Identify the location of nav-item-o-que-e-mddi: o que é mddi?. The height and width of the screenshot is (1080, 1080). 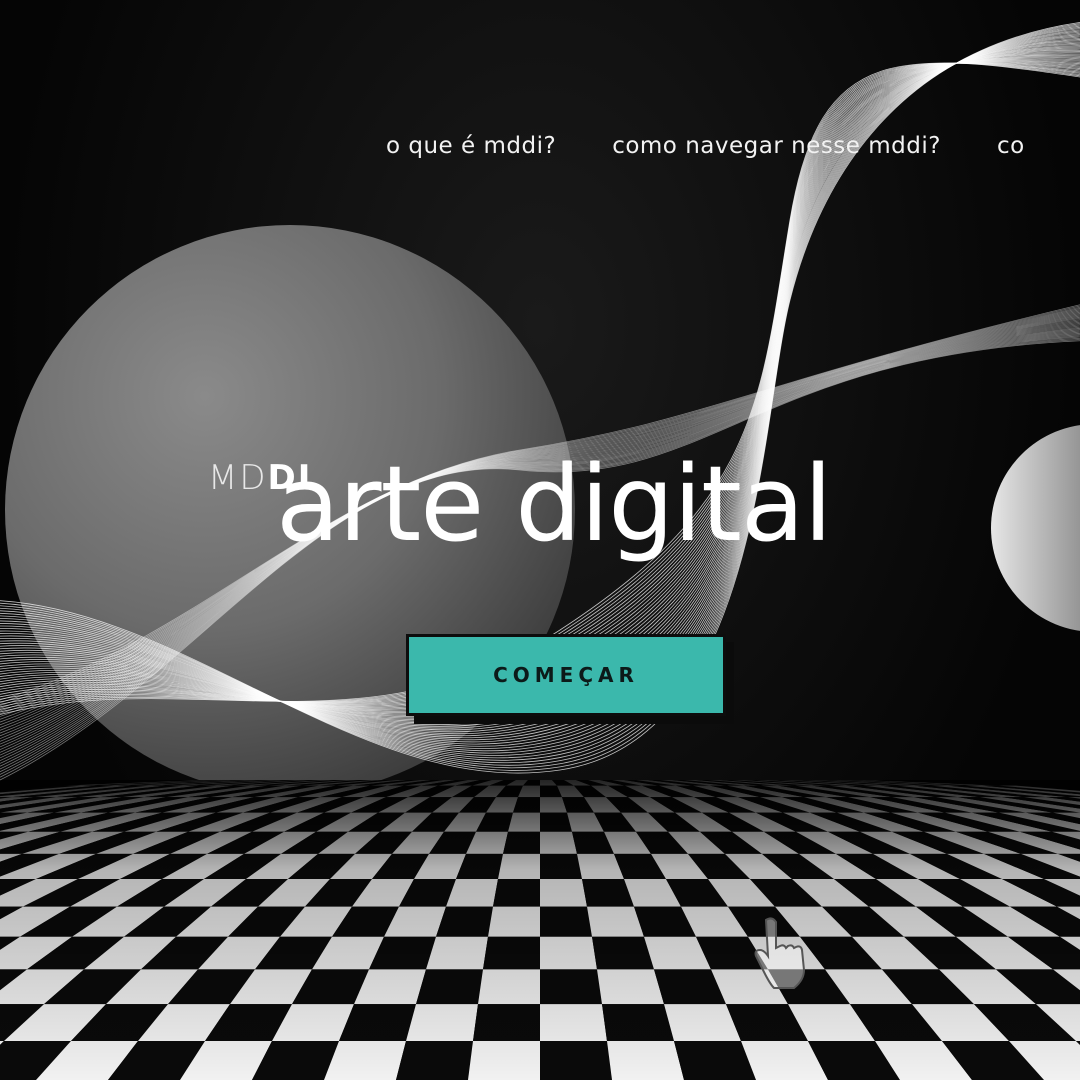
(471, 146).